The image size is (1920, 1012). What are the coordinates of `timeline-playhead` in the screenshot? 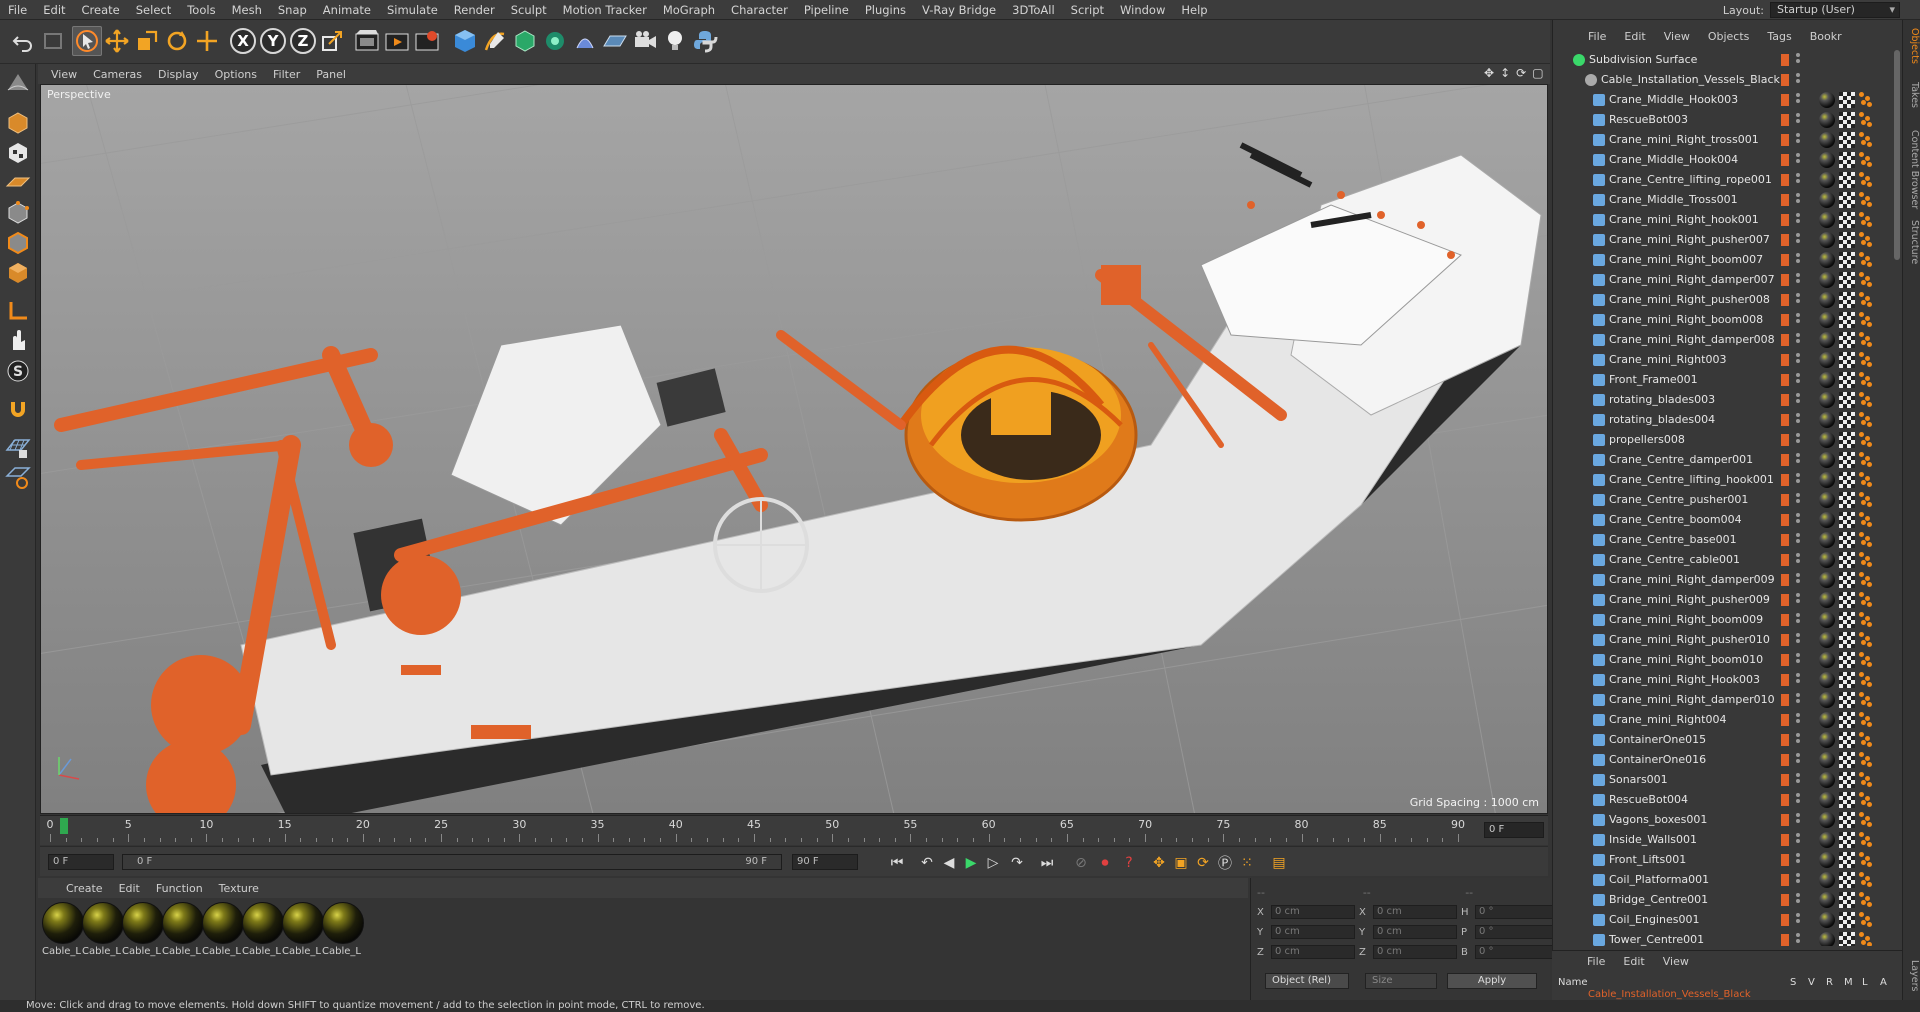 It's located at (64, 826).